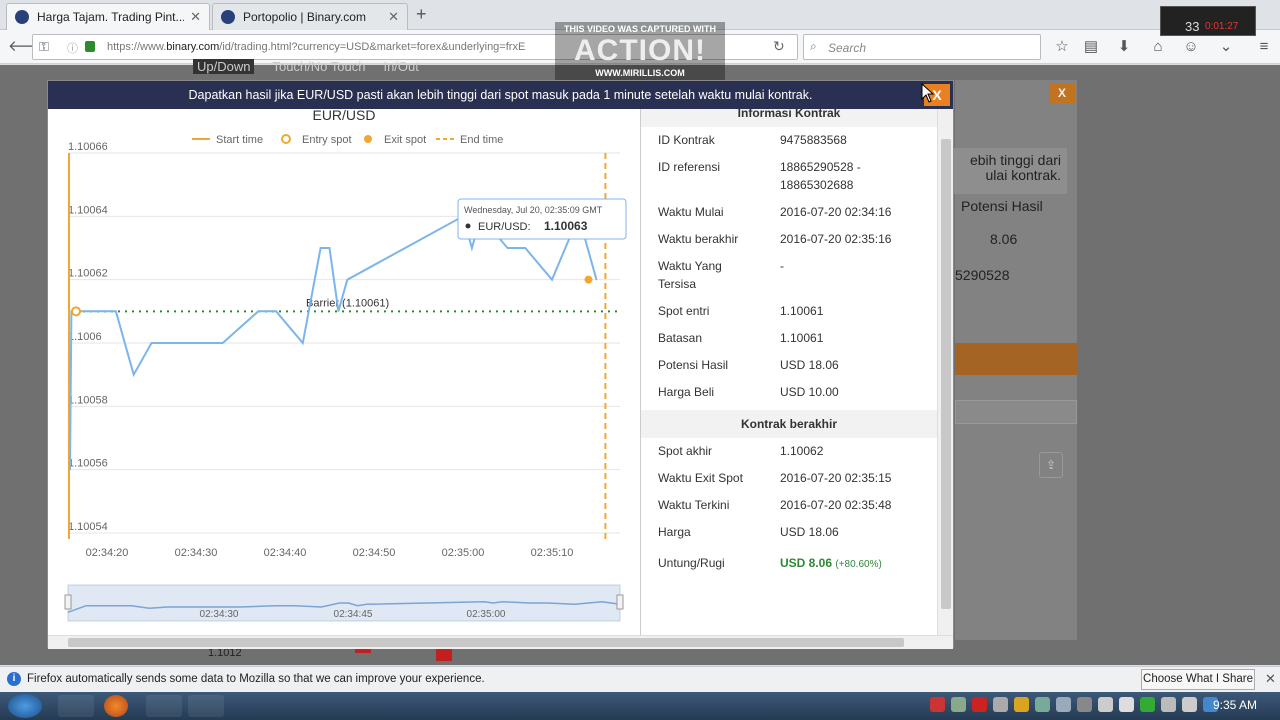  Describe the element at coordinates (137, 47) in the screenshot. I see `url-prefix: https://www.` at that location.